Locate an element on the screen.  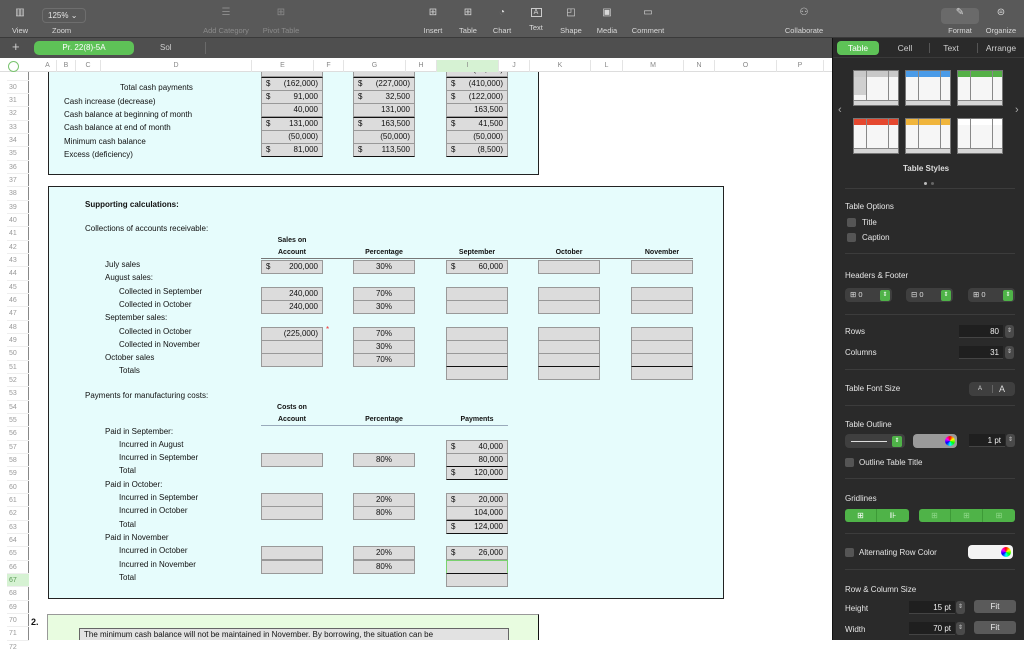
footer-gridlines-button: ⊞ is located at coordinates (999, 515).